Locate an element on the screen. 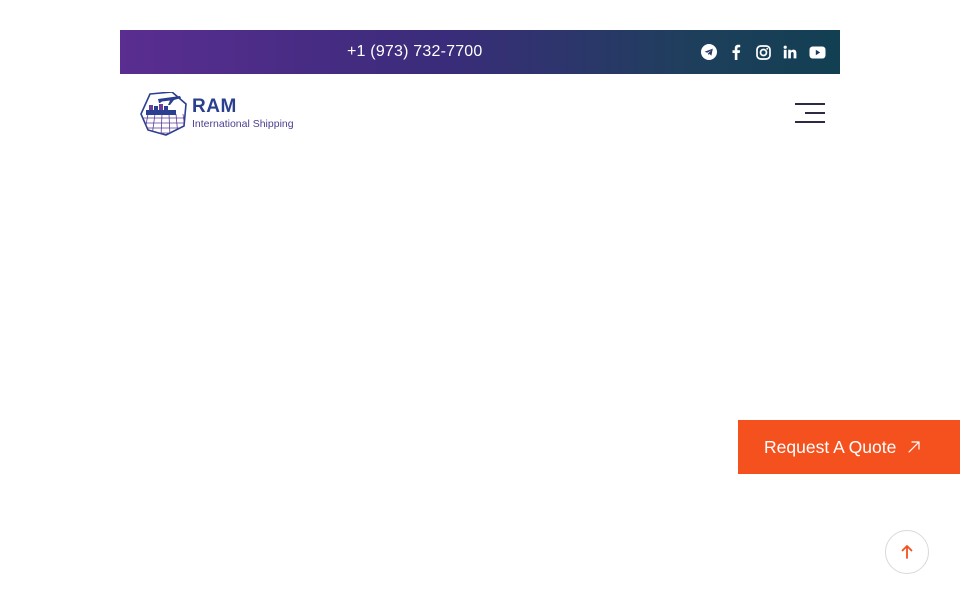 This screenshot has width=960, height=600. instagram-icon is located at coordinates (763, 52).